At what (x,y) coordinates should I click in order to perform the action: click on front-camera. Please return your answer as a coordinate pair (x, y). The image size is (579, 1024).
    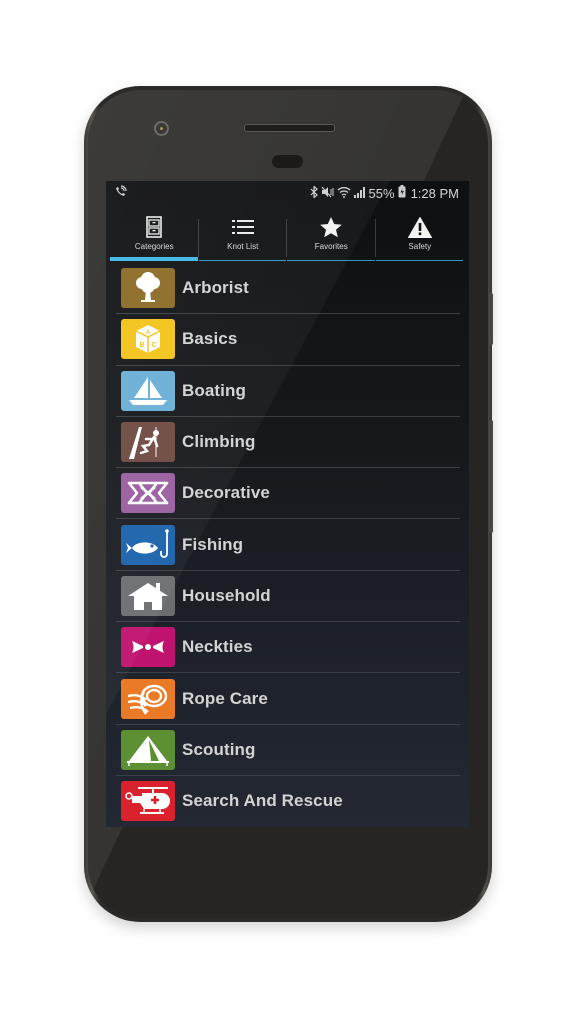
    Looking at the image, I should click on (161, 128).